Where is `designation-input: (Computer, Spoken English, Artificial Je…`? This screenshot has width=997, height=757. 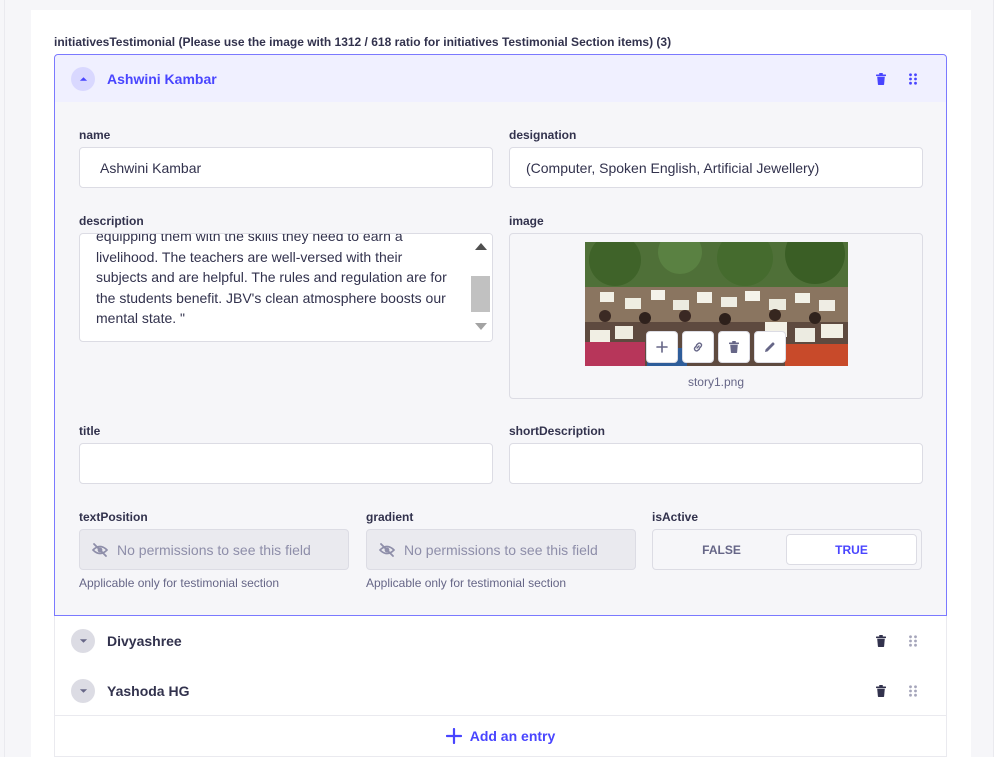
designation-input: (Computer, Spoken English, Artificial Je… is located at coordinates (716, 167).